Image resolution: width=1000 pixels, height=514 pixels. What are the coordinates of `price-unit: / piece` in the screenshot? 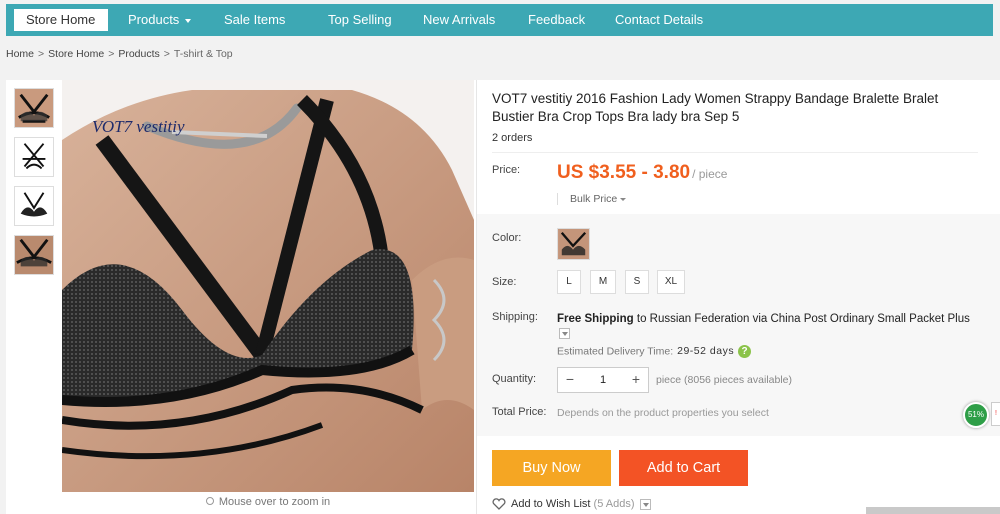 It's located at (710, 174).